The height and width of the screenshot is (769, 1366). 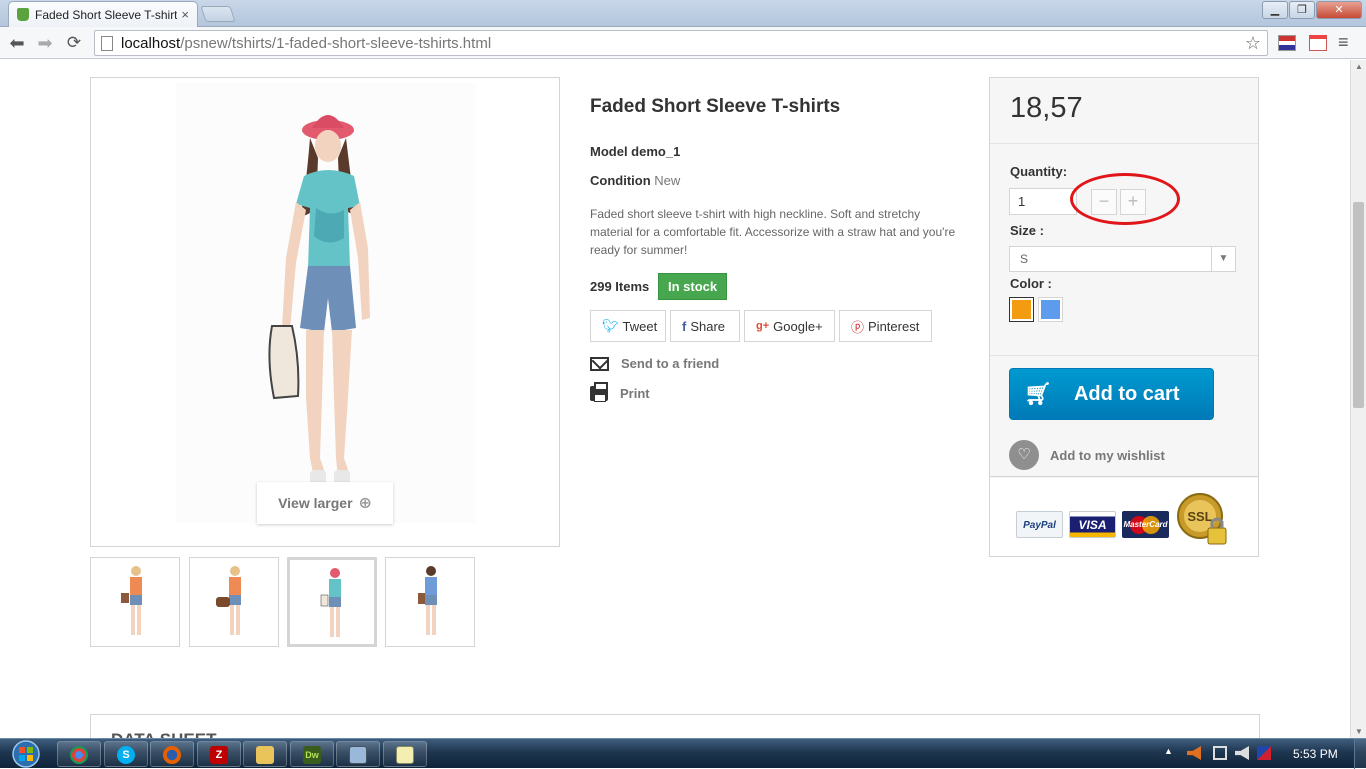 I want to click on tweet-button: 🐦︎ Tweet, so click(x=628, y=326).